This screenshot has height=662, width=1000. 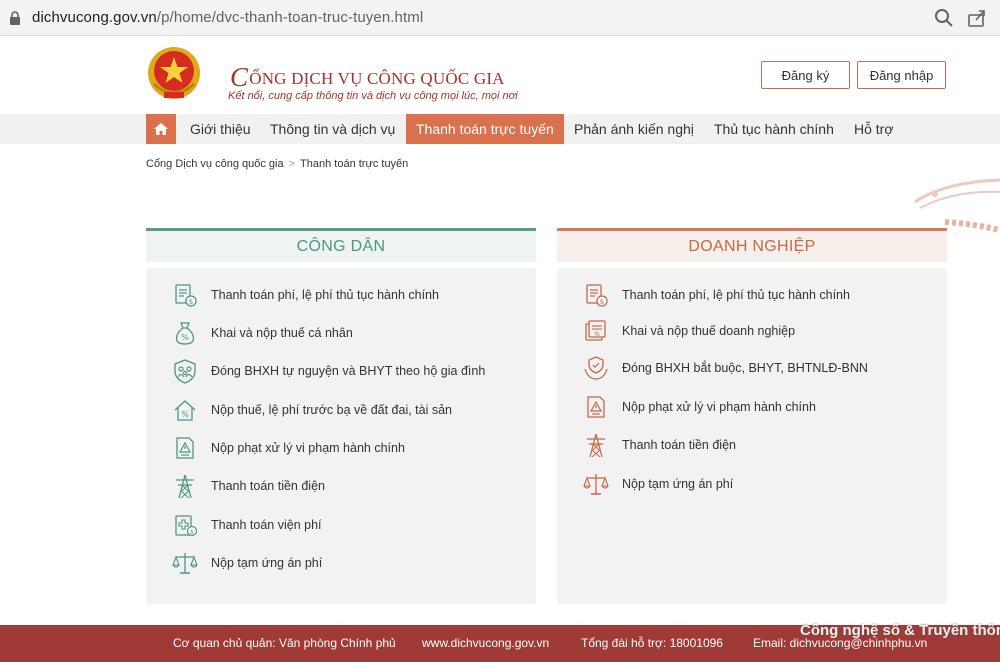 I want to click on lock-icon, so click(x=15, y=18).